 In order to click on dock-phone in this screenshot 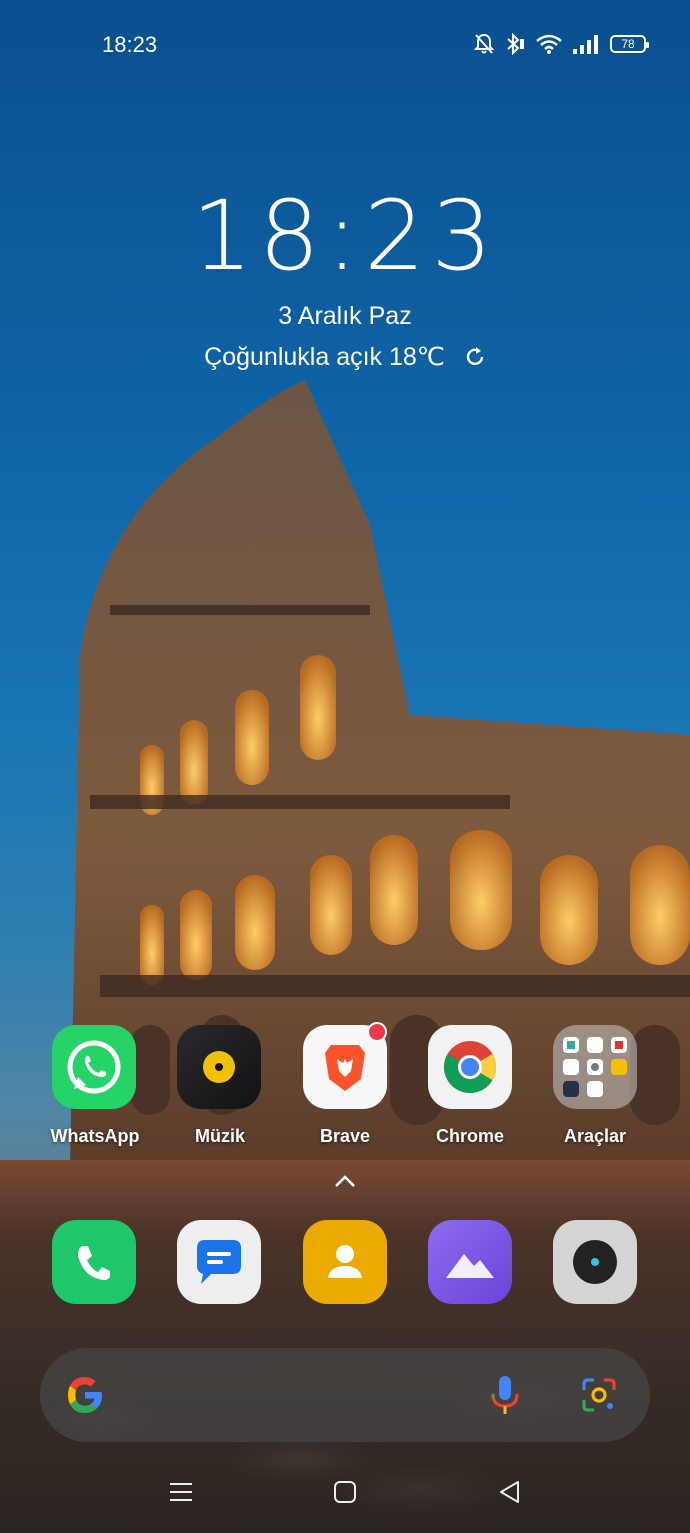, I will do `click(94, 1262)`.